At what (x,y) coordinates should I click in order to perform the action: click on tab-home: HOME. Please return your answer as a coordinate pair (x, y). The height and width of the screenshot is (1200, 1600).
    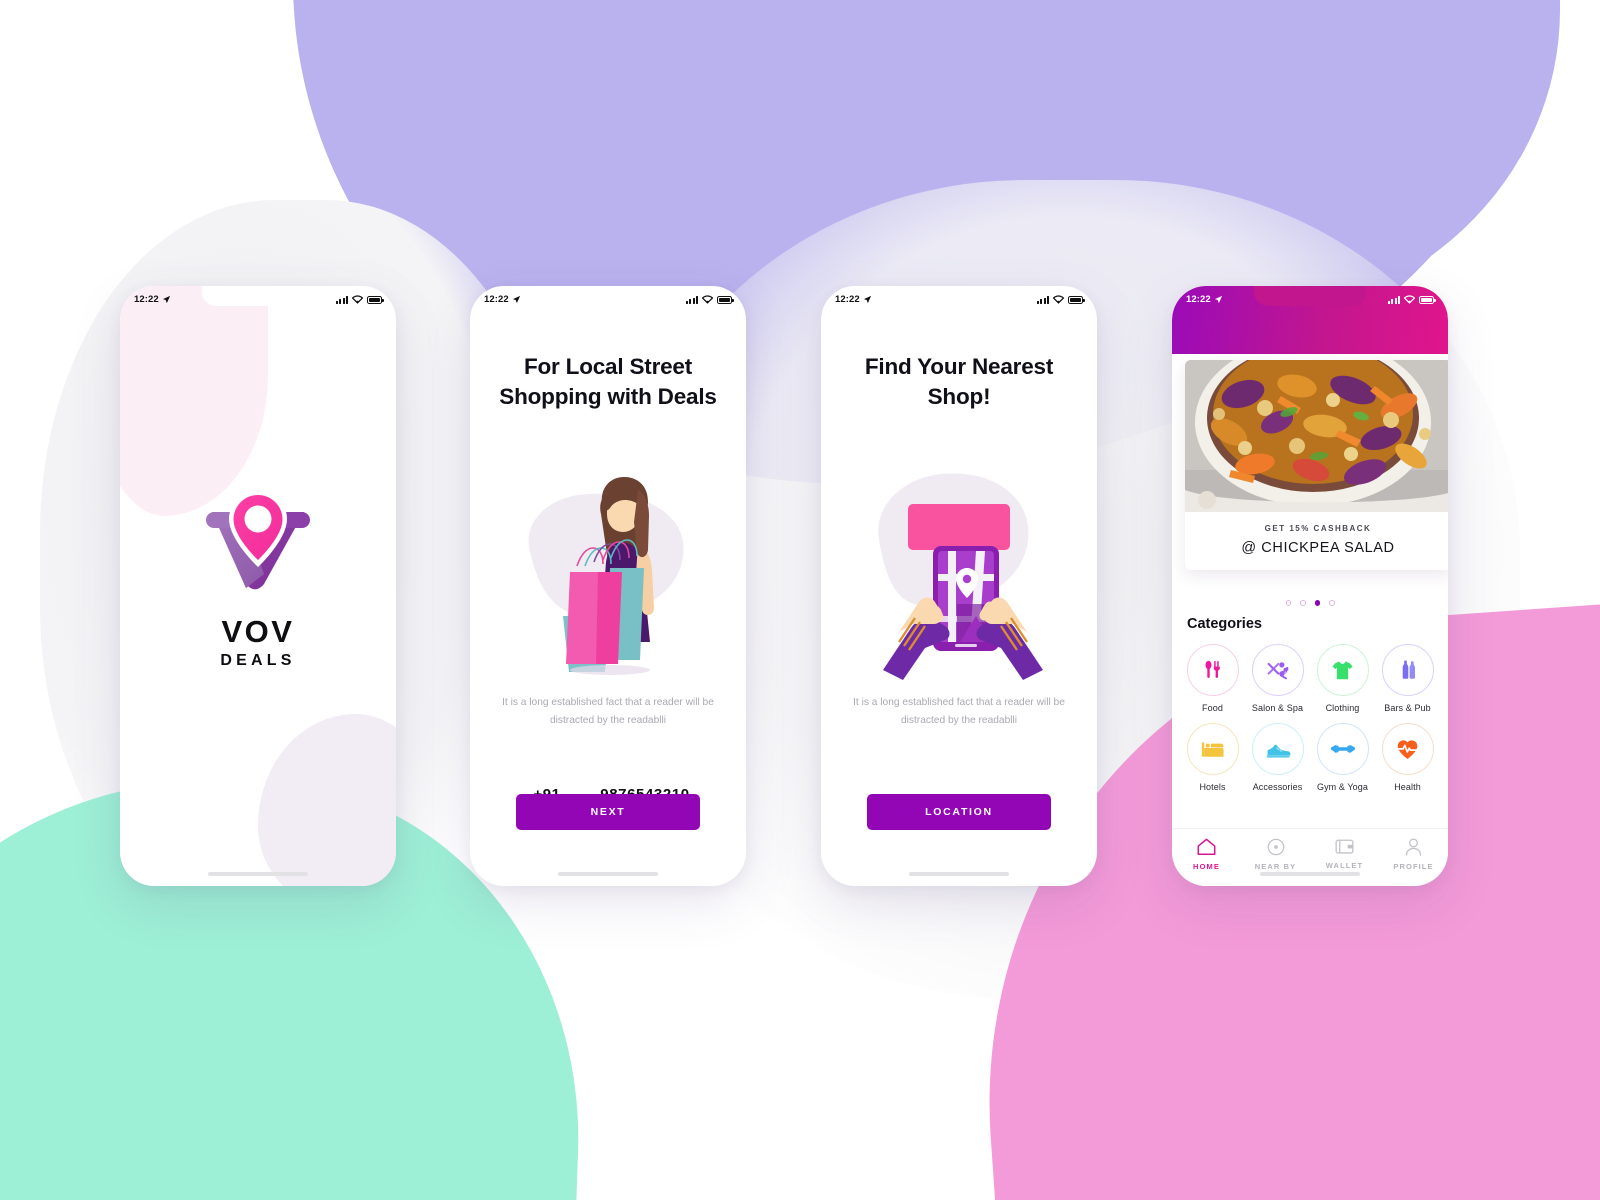
    Looking at the image, I should click on (1206, 854).